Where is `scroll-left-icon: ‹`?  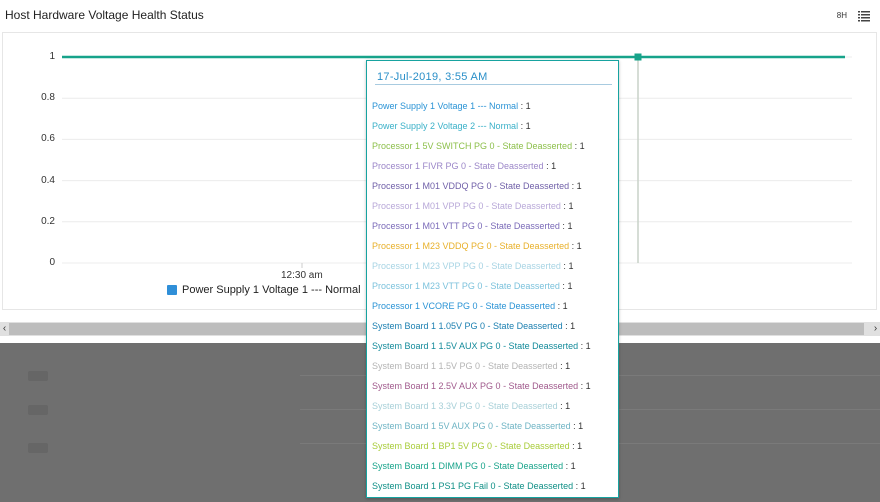 scroll-left-icon: ‹ is located at coordinates (4, 329).